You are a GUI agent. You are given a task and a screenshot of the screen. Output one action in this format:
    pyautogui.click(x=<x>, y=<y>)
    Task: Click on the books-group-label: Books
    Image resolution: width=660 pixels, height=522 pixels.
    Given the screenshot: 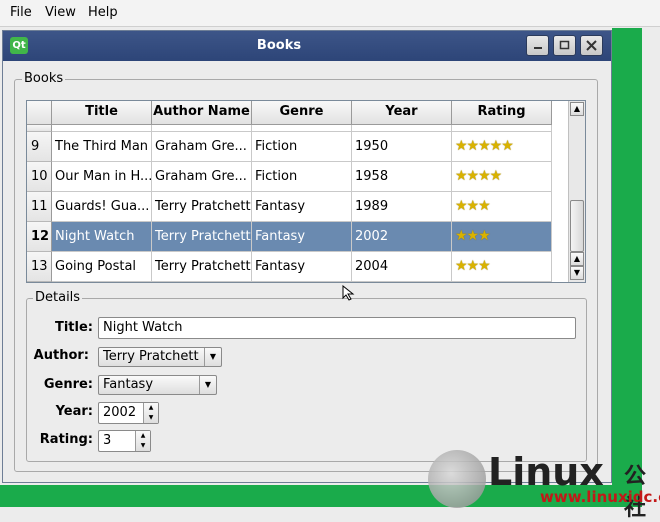 What is the action you would take?
    pyautogui.click(x=44, y=78)
    